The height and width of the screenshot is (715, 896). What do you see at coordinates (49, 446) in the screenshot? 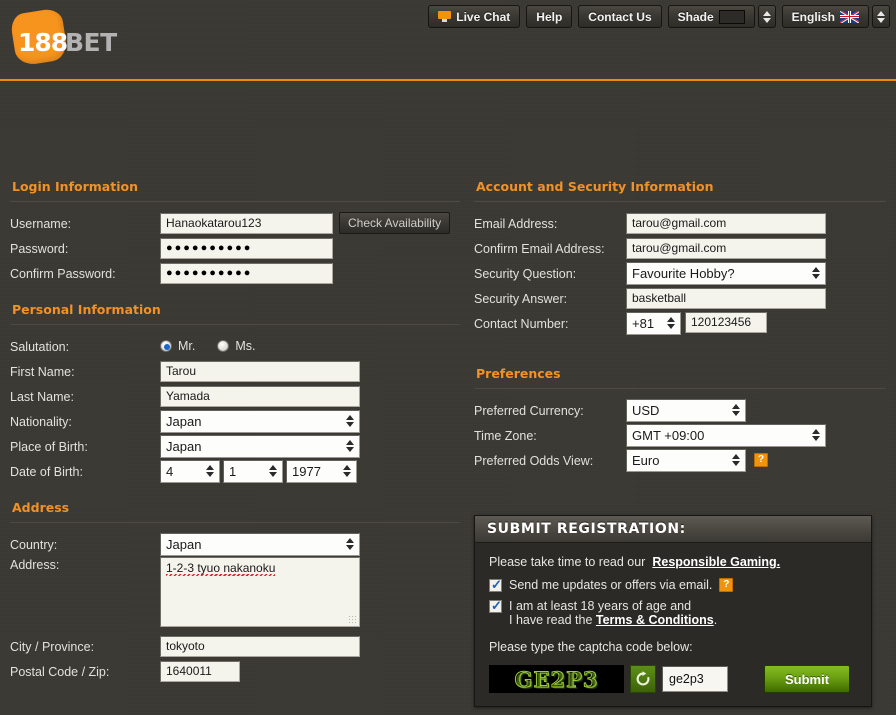
I see `place-of-birth-label: Place of Birth:` at bounding box center [49, 446].